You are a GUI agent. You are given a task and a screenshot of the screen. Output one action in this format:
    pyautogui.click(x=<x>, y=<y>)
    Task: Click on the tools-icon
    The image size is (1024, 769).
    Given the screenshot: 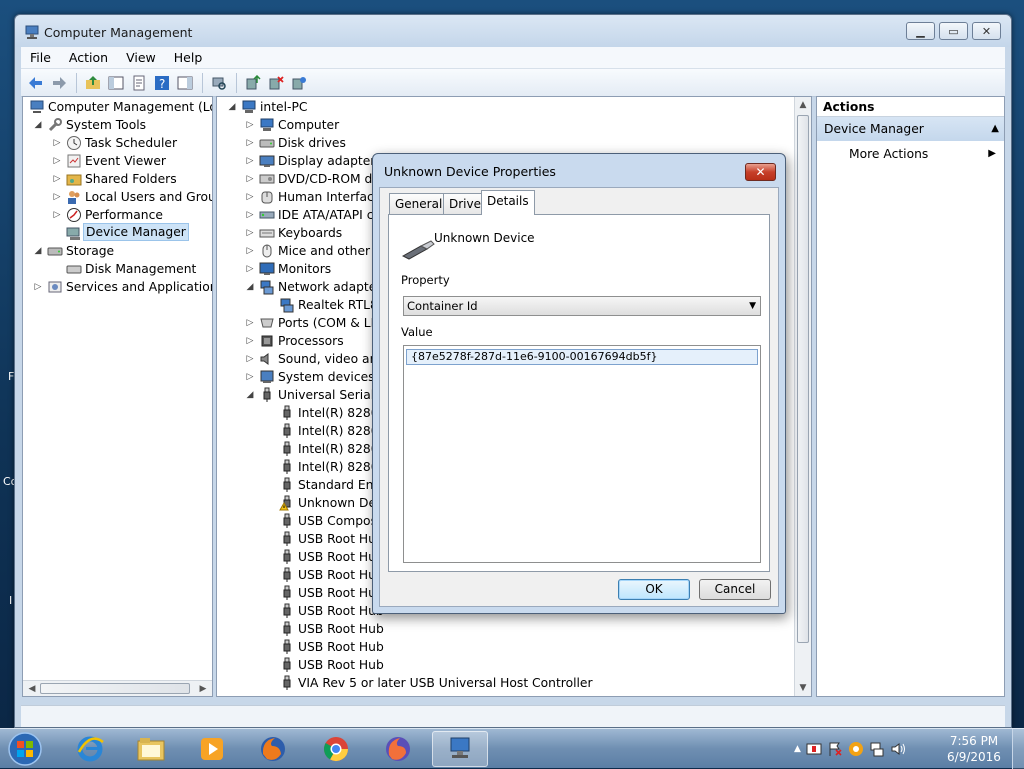 What is the action you would take?
    pyautogui.click(x=55, y=125)
    